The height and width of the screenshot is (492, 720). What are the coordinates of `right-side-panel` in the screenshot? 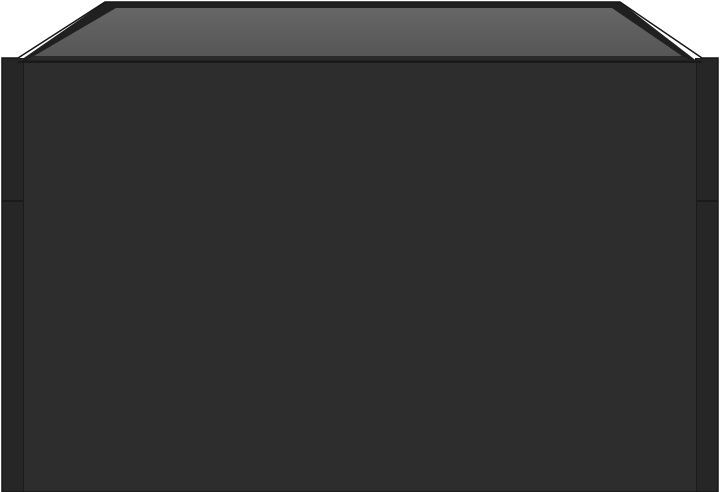 It's located at (707, 275).